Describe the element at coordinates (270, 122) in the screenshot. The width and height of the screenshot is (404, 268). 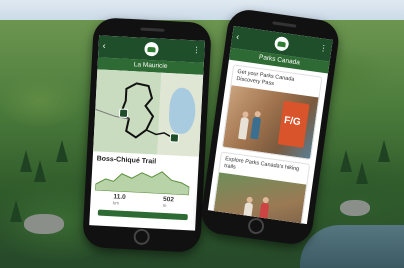
I see `card-image-hikers: F/G` at that location.